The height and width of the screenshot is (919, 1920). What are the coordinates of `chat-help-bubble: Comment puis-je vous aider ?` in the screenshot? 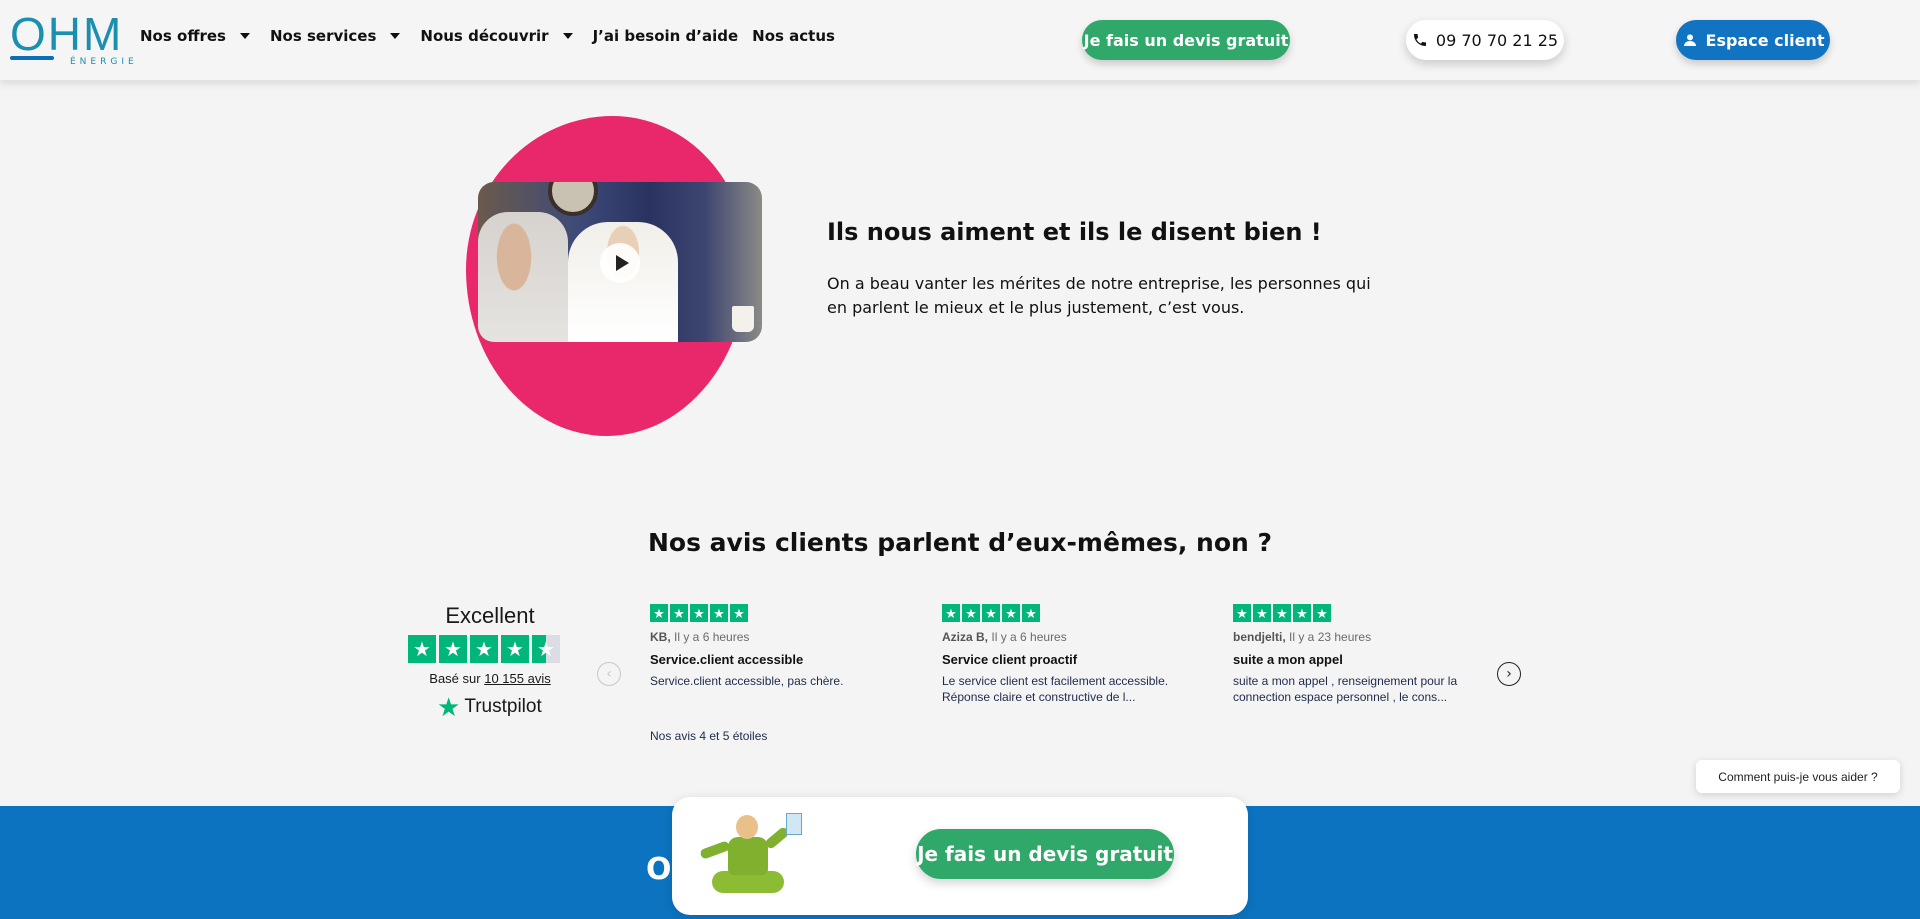 It's located at (1798, 776).